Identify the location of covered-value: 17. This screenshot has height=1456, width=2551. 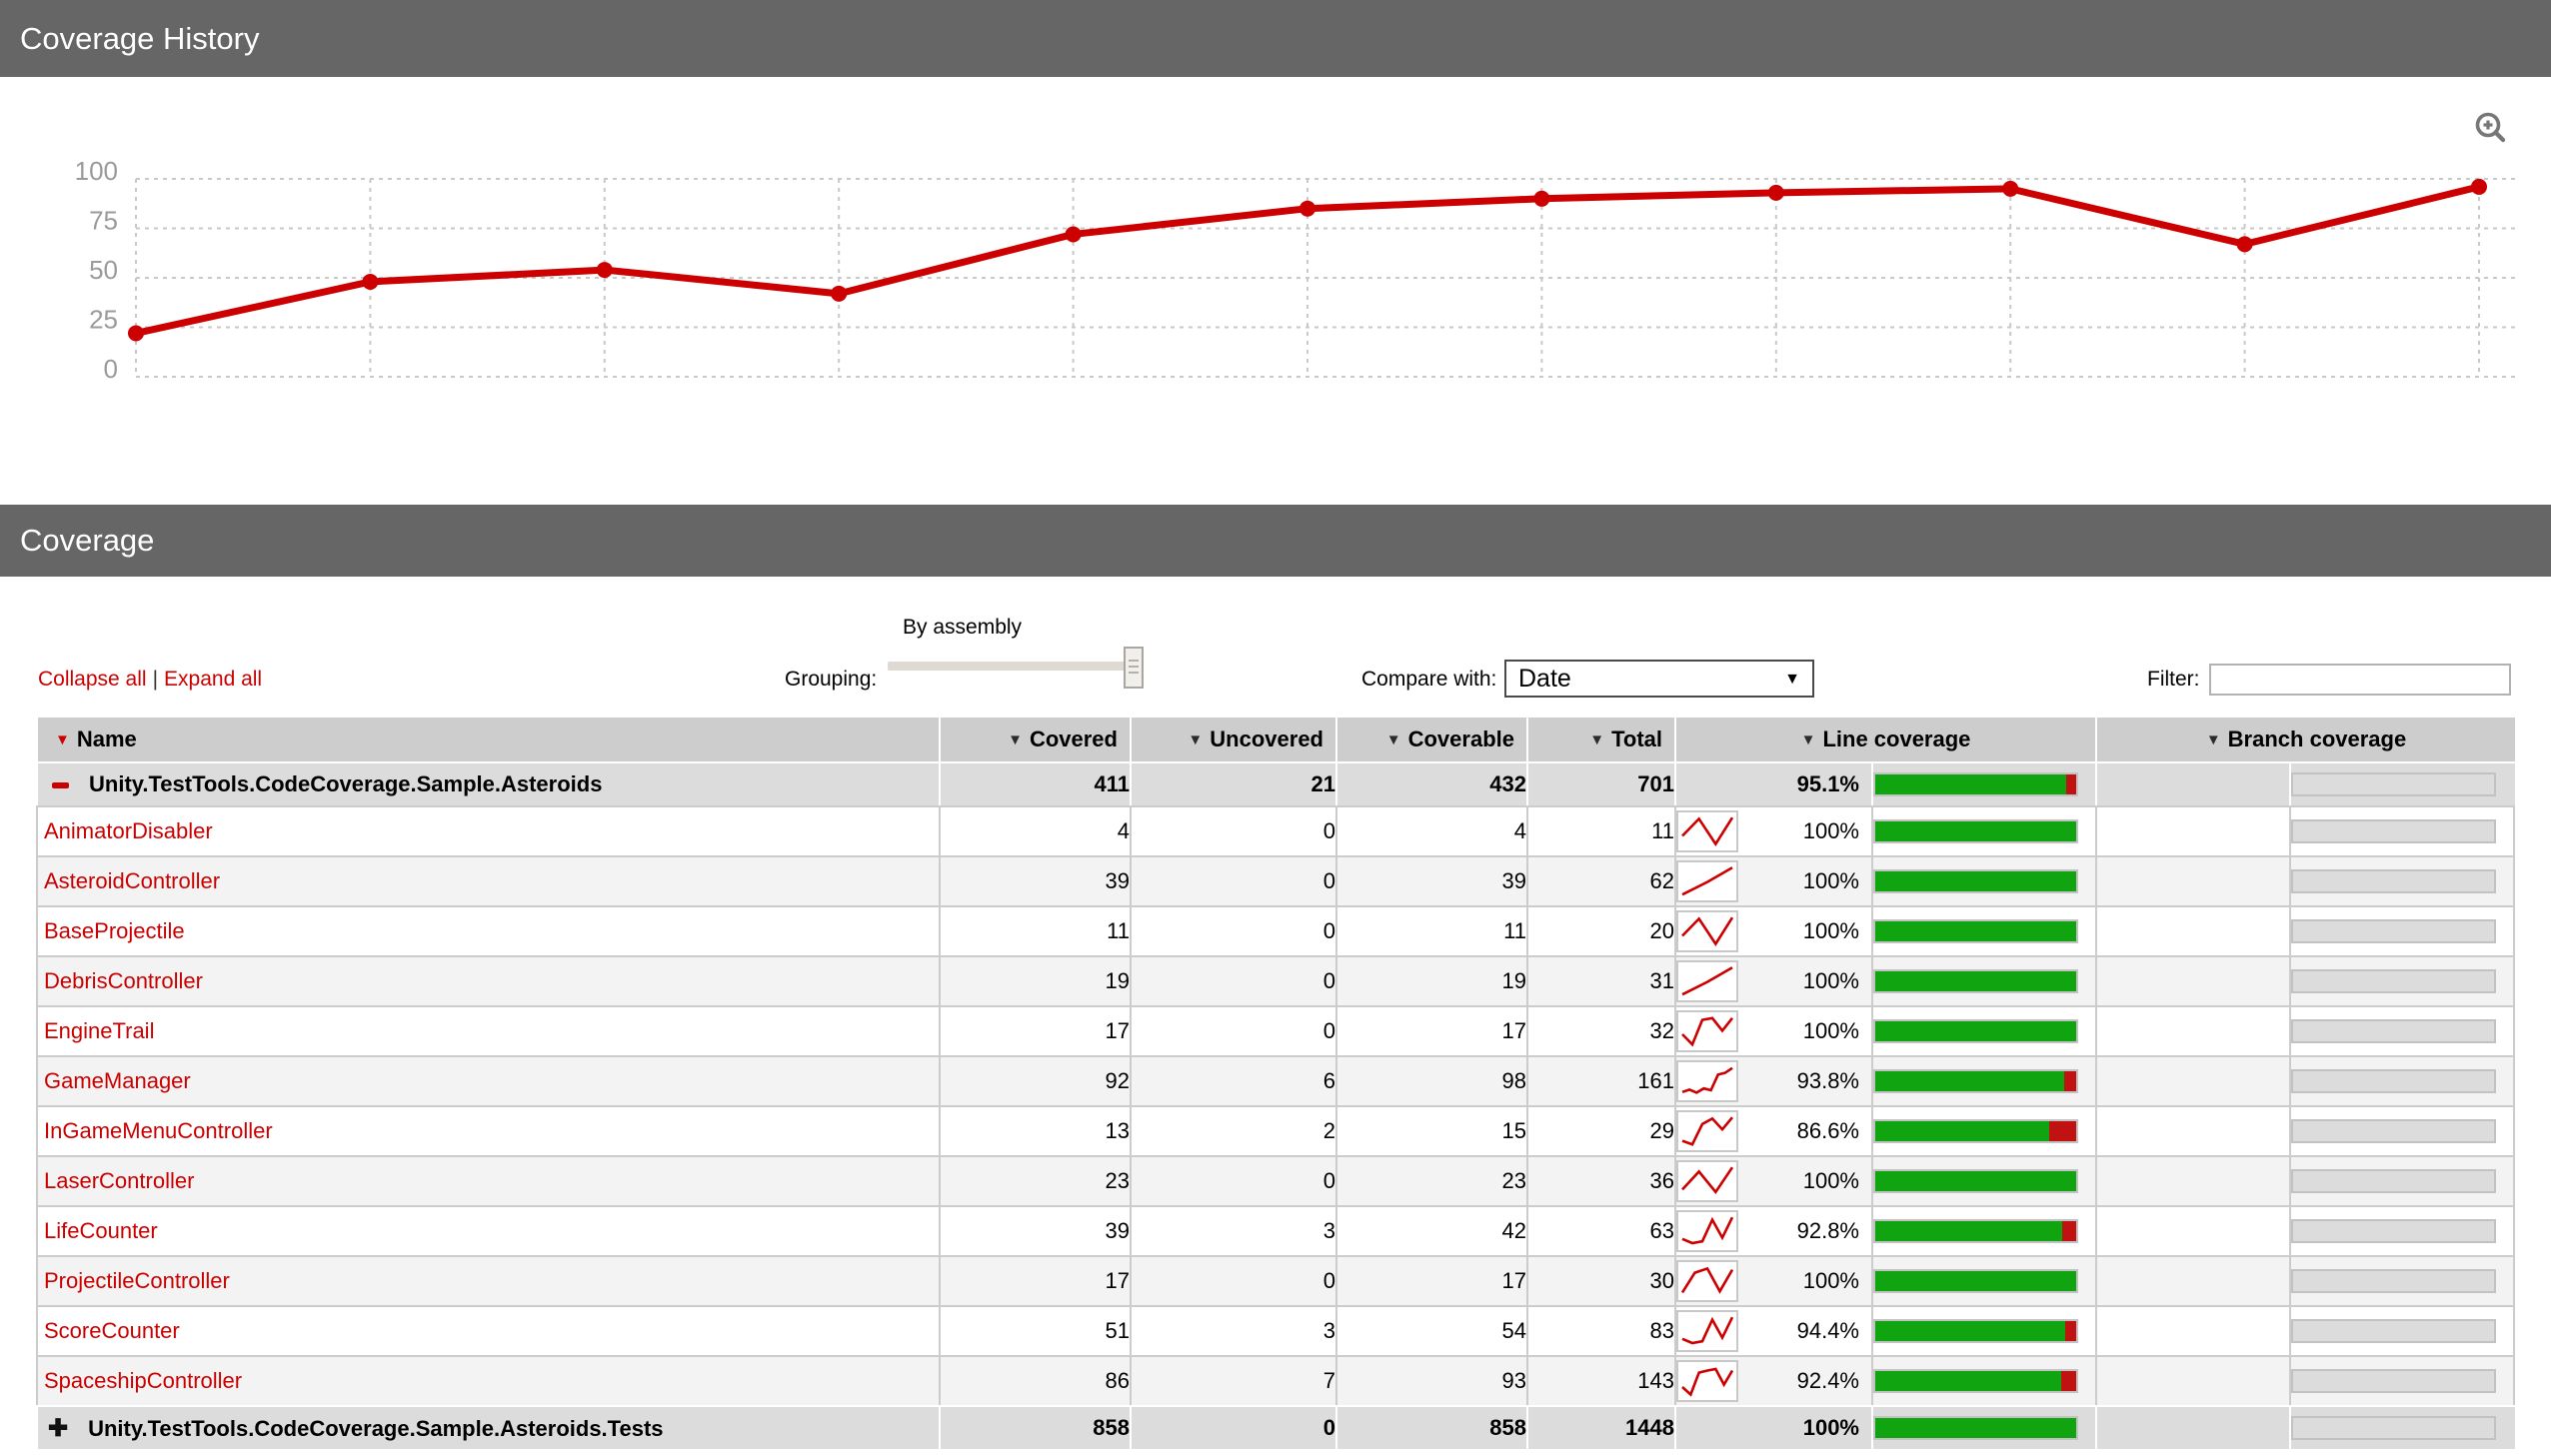
(1035, 1030).